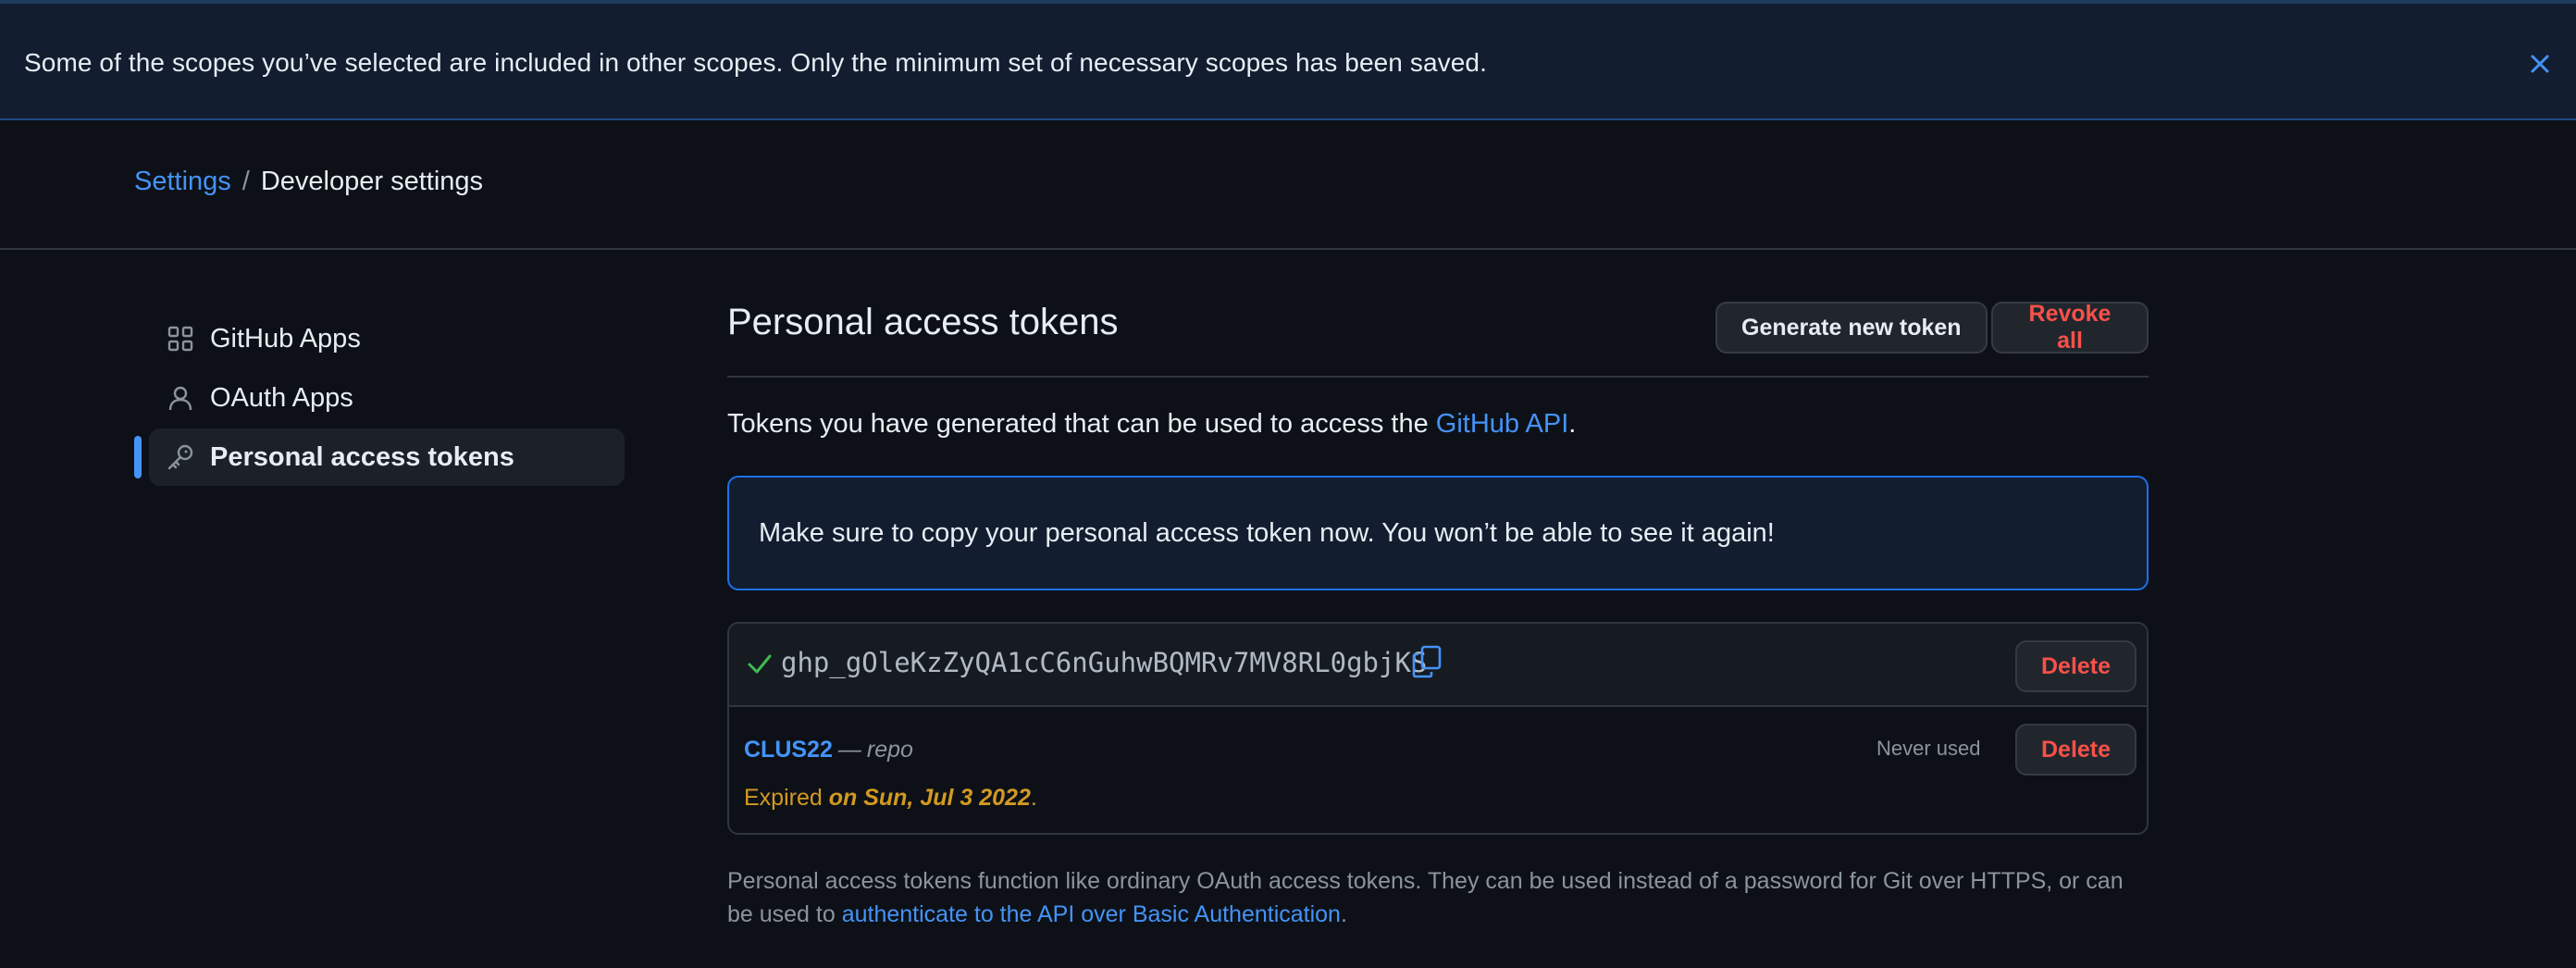 The width and height of the screenshot is (2576, 968). What do you see at coordinates (181, 339) in the screenshot?
I see `apps-grid-icon` at bounding box center [181, 339].